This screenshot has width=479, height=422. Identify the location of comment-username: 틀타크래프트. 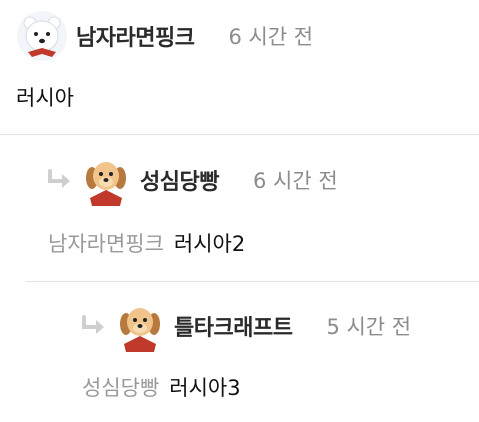
(233, 326).